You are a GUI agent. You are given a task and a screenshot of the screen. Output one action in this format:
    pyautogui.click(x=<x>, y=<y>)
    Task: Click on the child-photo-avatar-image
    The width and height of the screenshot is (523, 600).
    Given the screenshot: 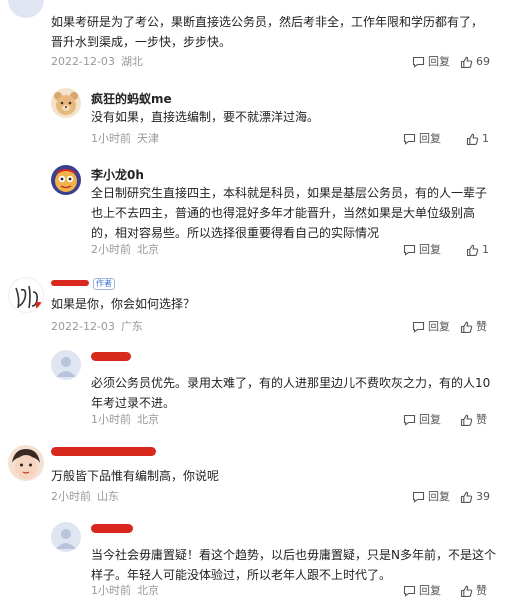 What is the action you would take?
    pyautogui.click(x=26, y=464)
    